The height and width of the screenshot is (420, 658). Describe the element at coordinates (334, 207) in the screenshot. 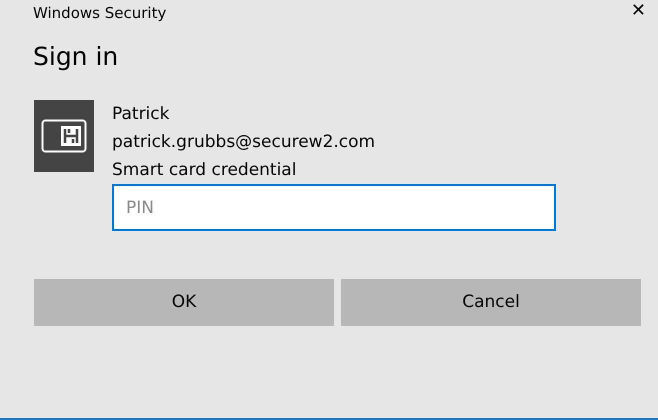

I see `pin-field: PIN` at that location.